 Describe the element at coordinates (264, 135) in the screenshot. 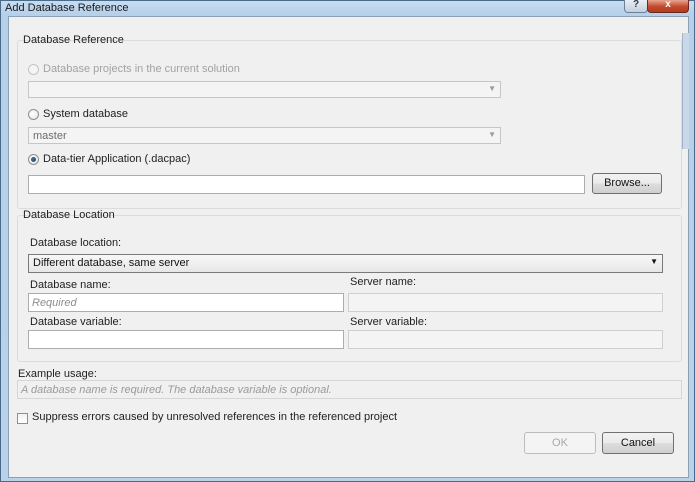

I see `system-database-combo: master ▼` at that location.